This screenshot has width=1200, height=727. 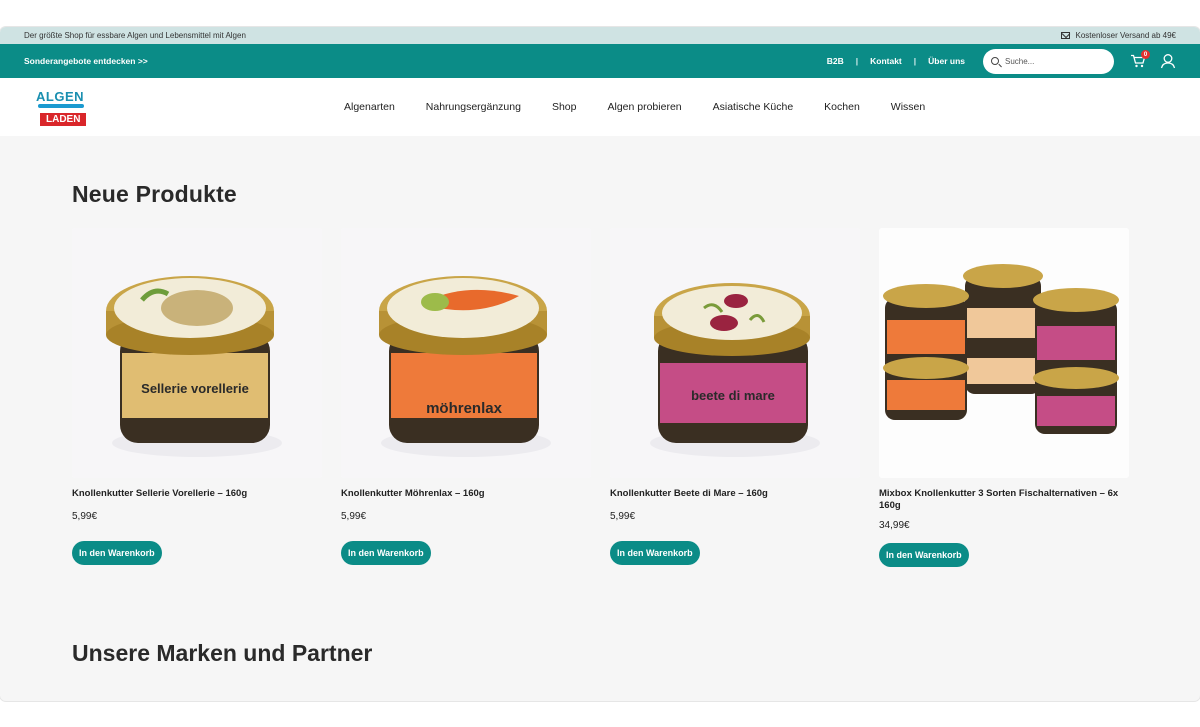 I want to click on shipping-text: Kostenloser Versand ab 49€, so click(x=1125, y=35).